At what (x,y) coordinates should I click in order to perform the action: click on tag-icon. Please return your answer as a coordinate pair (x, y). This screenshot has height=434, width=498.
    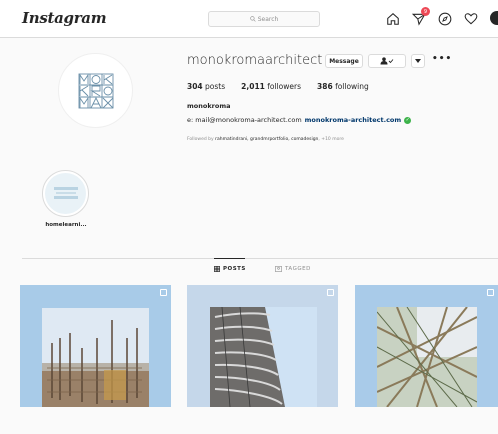
    Looking at the image, I should click on (278, 269).